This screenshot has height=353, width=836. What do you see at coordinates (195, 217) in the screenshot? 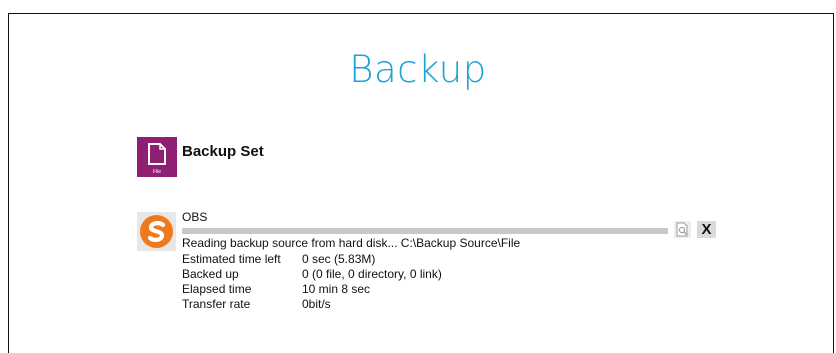
I see `job-name: OBS` at bounding box center [195, 217].